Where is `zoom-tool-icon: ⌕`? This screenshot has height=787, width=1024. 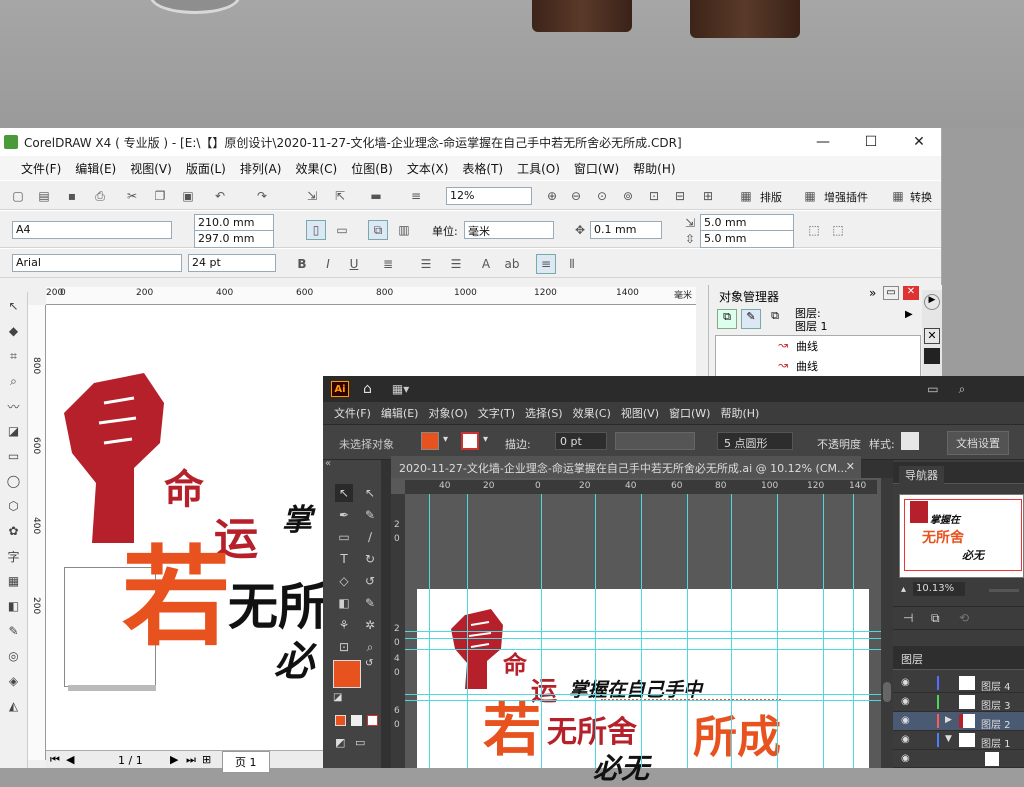 zoom-tool-icon: ⌕ is located at coordinates (370, 647).